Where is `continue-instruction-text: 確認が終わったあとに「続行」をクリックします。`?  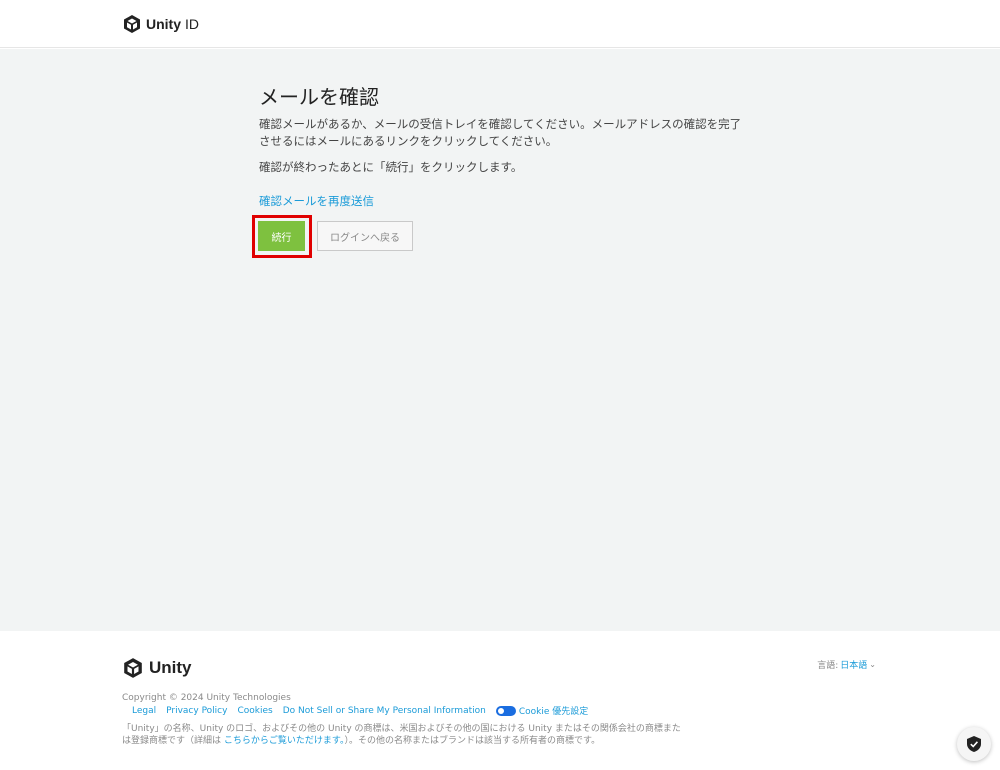
continue-instruction-text: 確認が終わったあとに「続行」をクリックします。 is located at coordinates (391, 167).